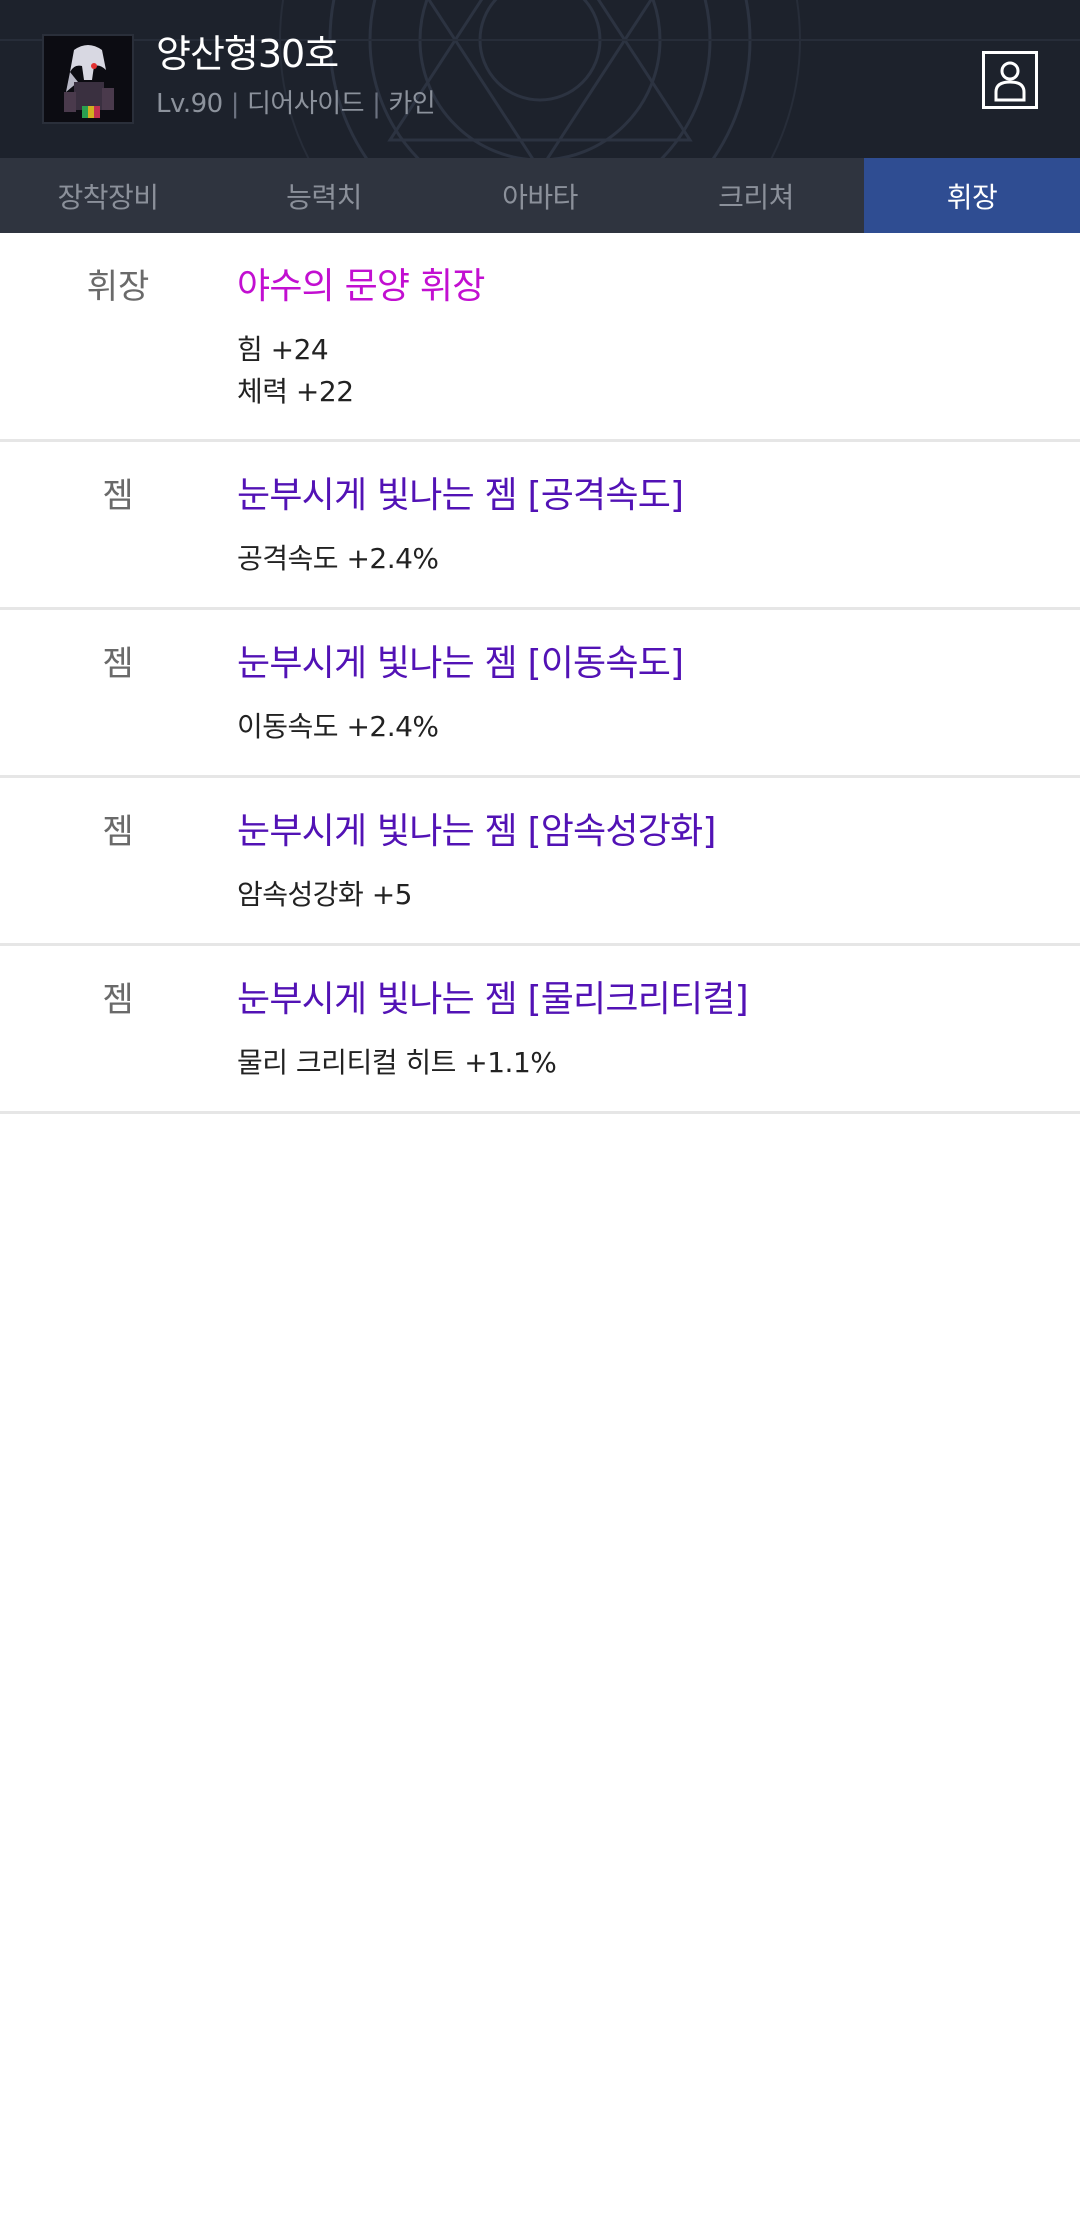  I want to click on character-info: Lv.90 | 디어사이드 | 카인, so click(296, 104).